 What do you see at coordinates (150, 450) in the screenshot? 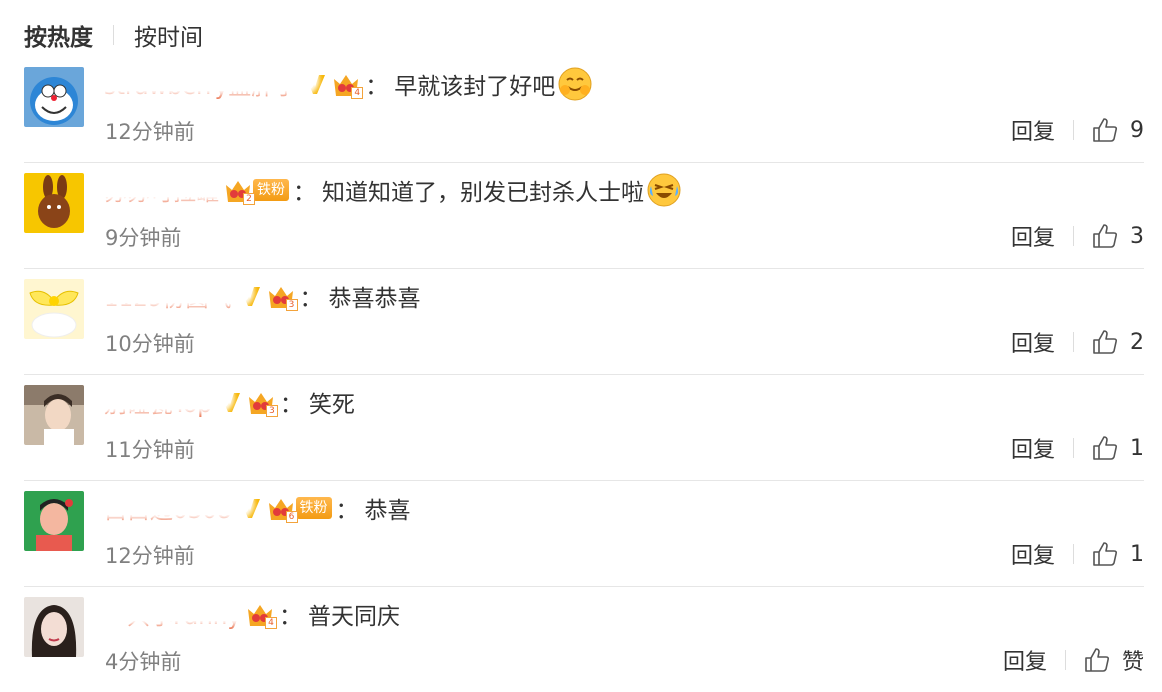
I see `comment-time: 11分钟前` at bounding box center [150, 450].